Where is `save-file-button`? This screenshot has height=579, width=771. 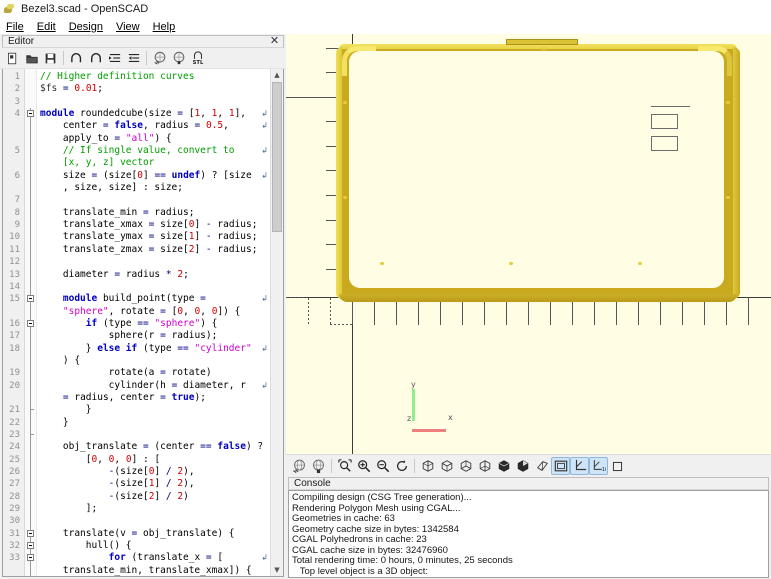
save-file-button is located at coordinates (50, 58).